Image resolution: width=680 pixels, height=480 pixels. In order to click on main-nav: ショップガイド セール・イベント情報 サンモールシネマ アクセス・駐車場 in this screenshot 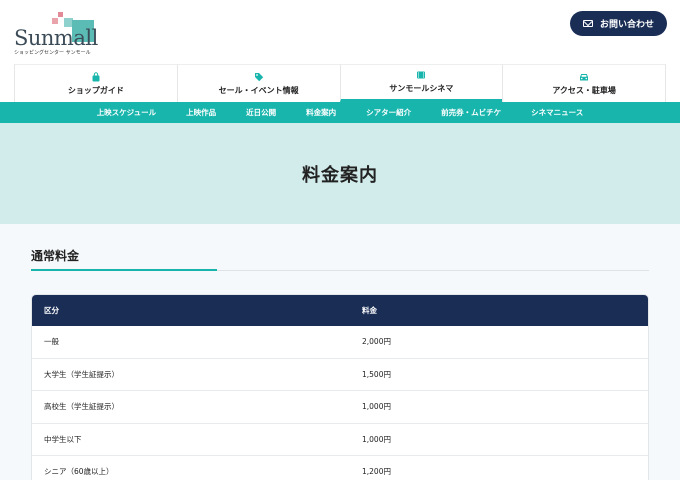, I will do `click(340, 83)`.